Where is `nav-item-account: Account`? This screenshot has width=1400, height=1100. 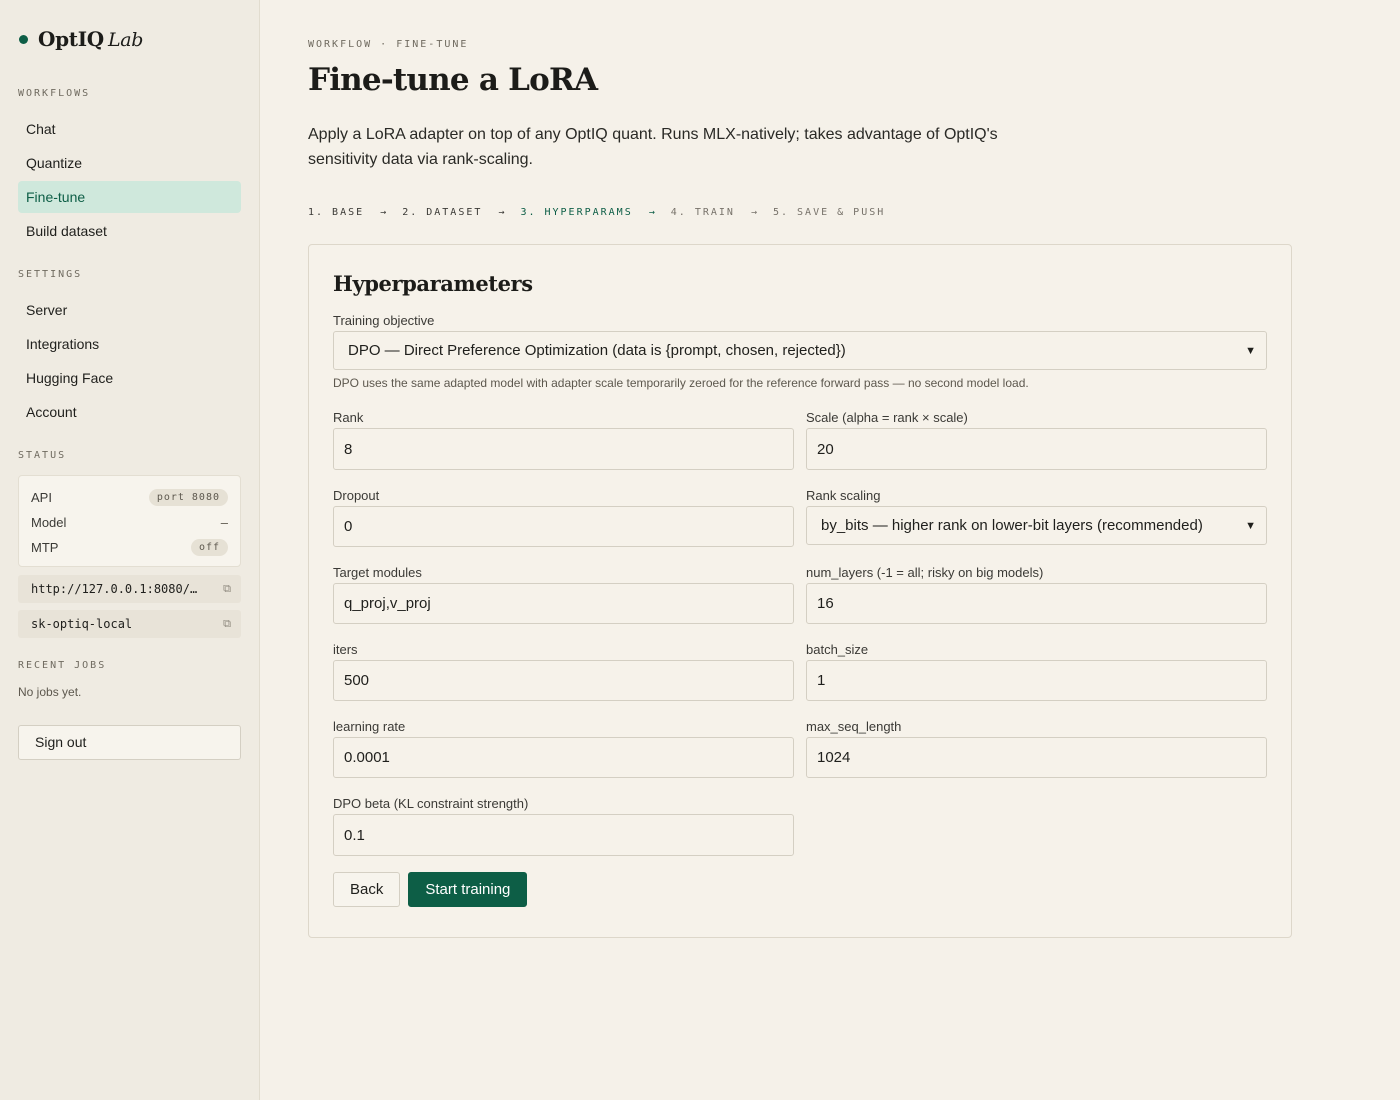 nav-item-account: Account is located at coordinates (129, 412).